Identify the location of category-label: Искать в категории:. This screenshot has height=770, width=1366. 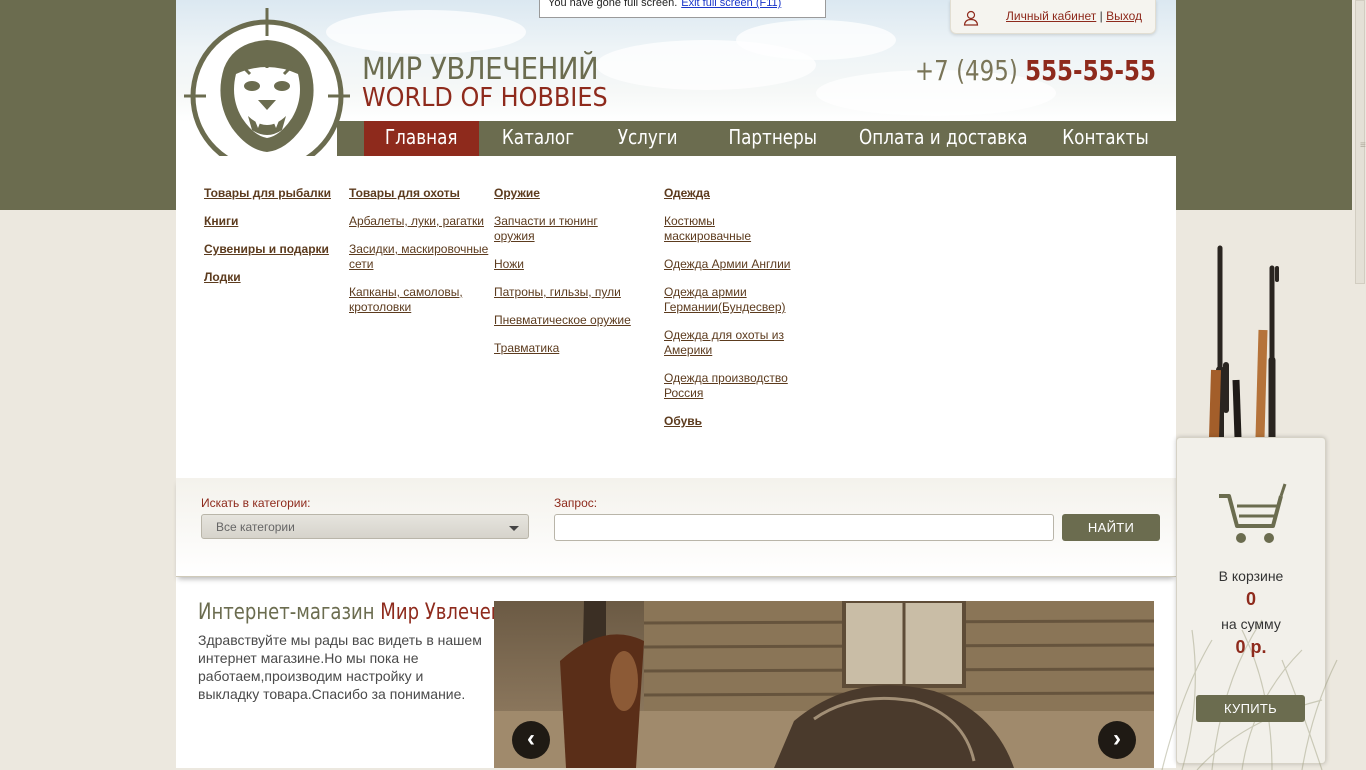
(256, 503).